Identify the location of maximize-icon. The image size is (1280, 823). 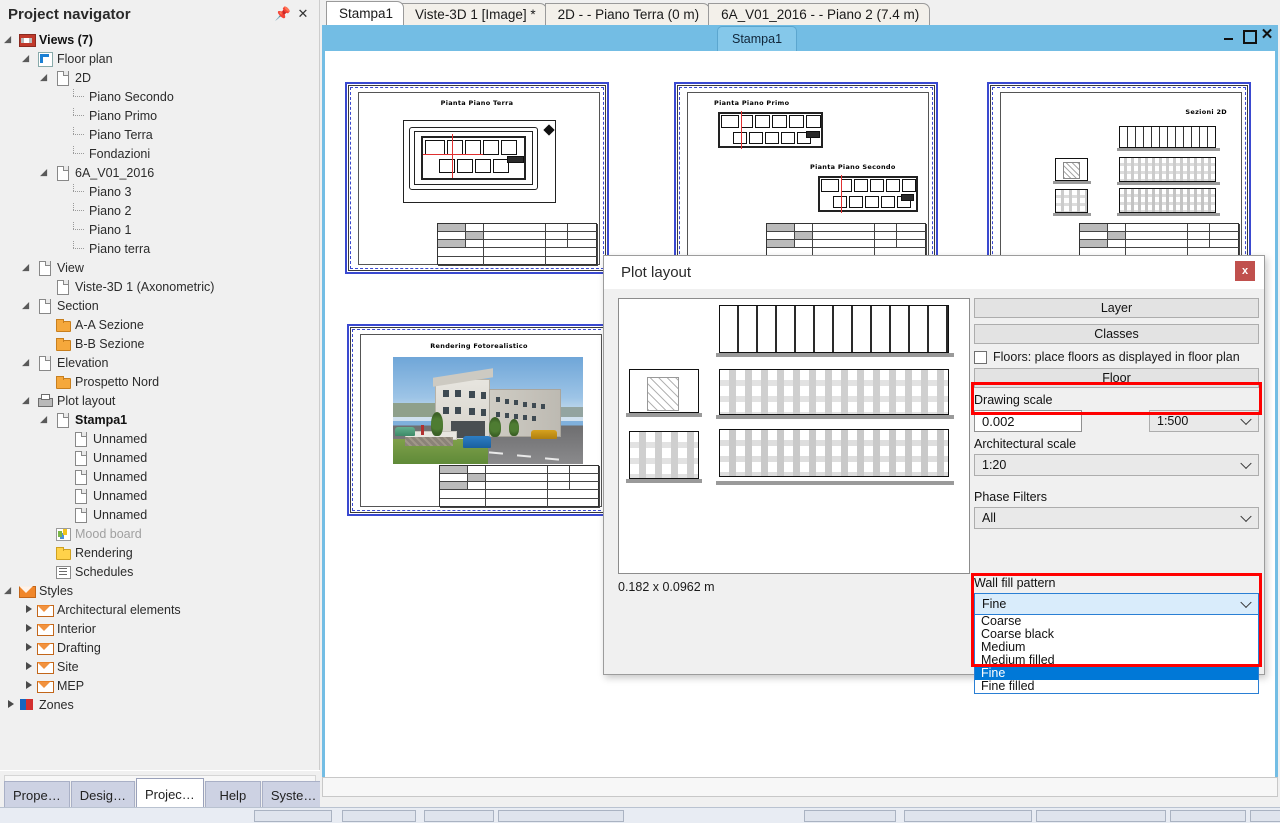
(1249, 36).